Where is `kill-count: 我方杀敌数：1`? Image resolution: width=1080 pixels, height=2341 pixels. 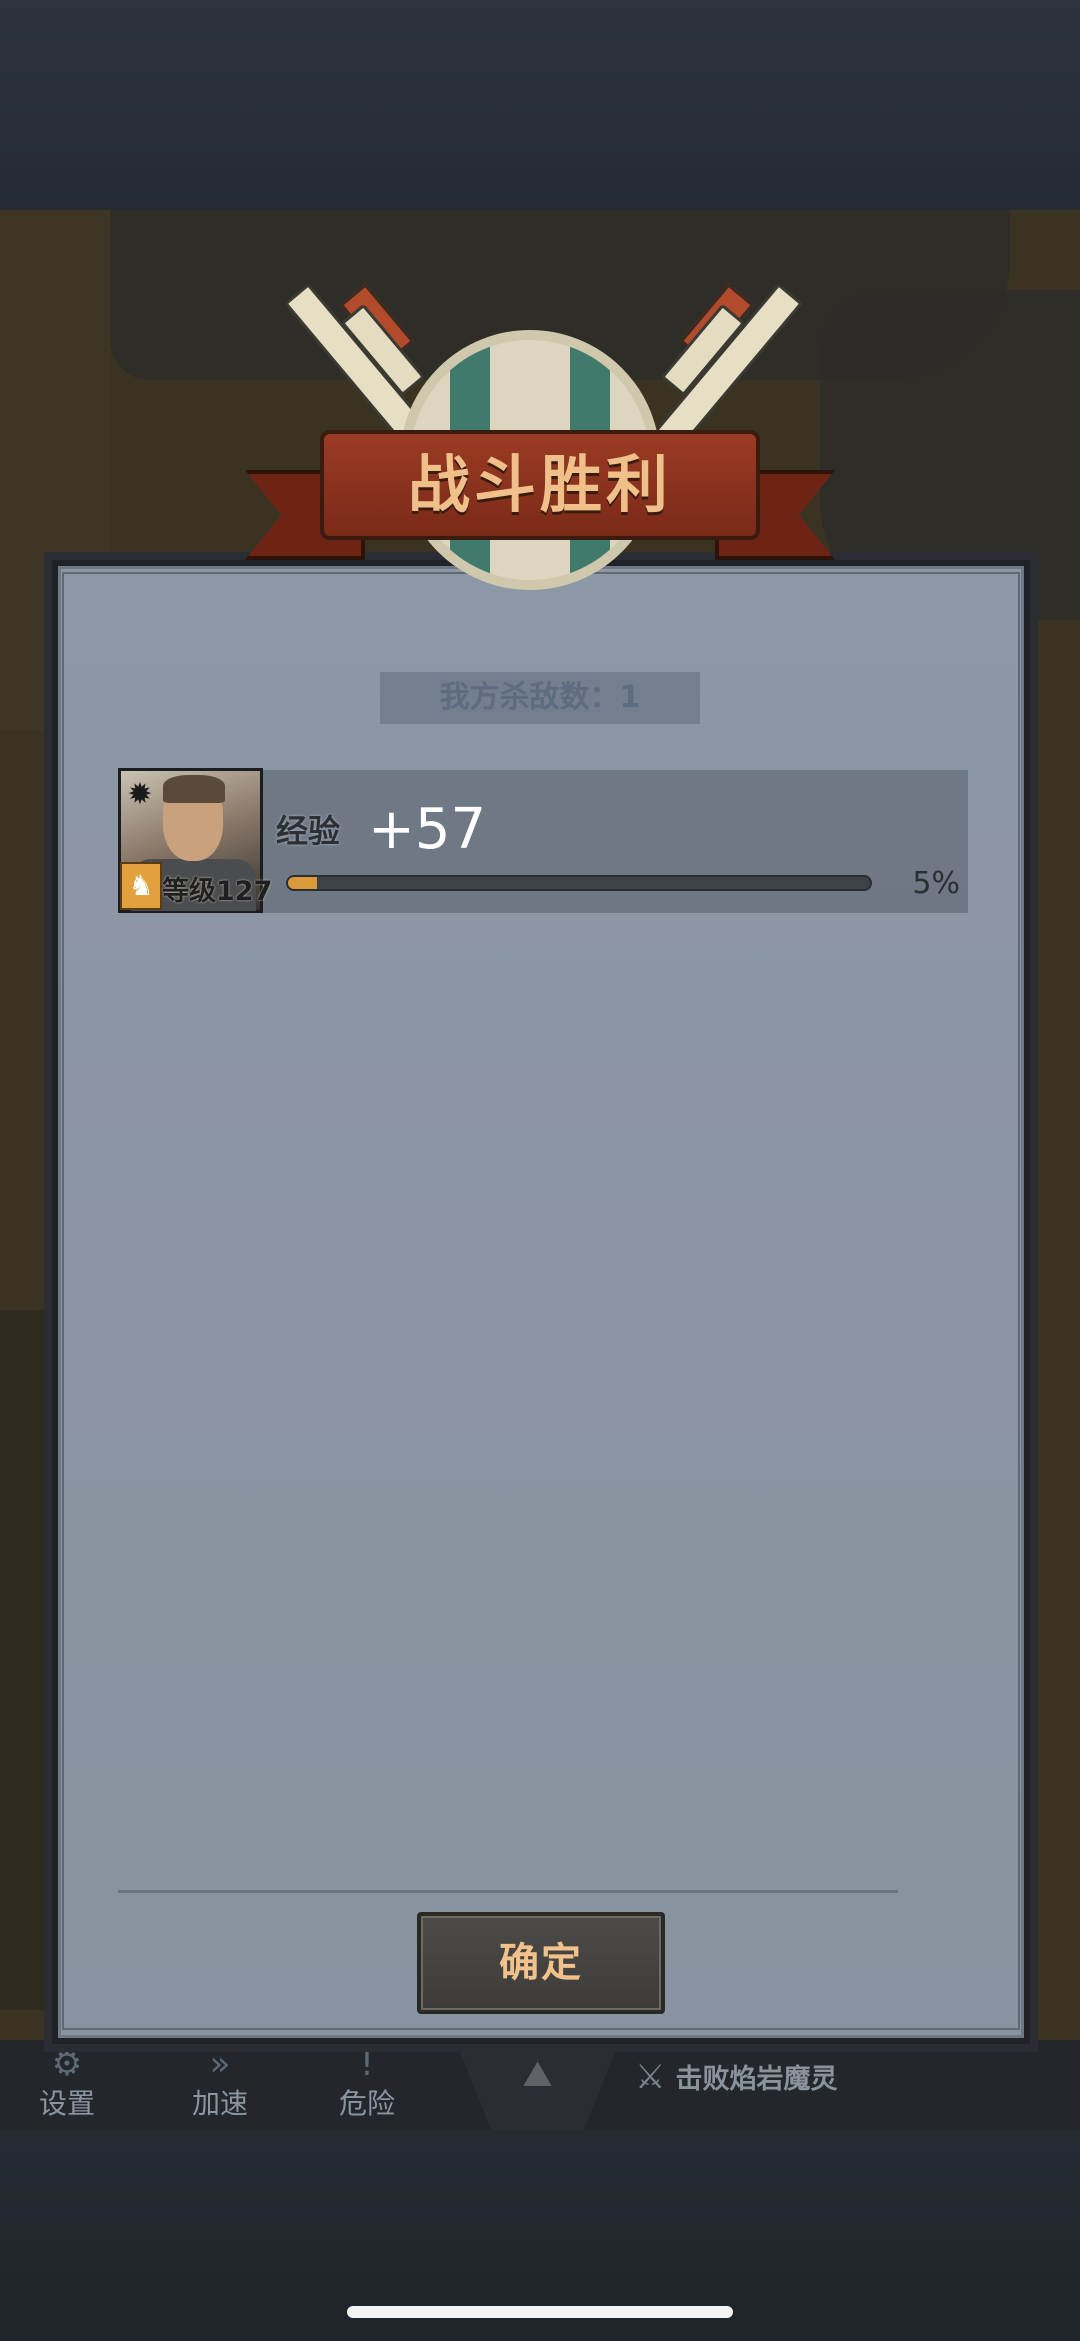 kill-count: 我方杀敌数：1 is located at coordinates (540, 698).